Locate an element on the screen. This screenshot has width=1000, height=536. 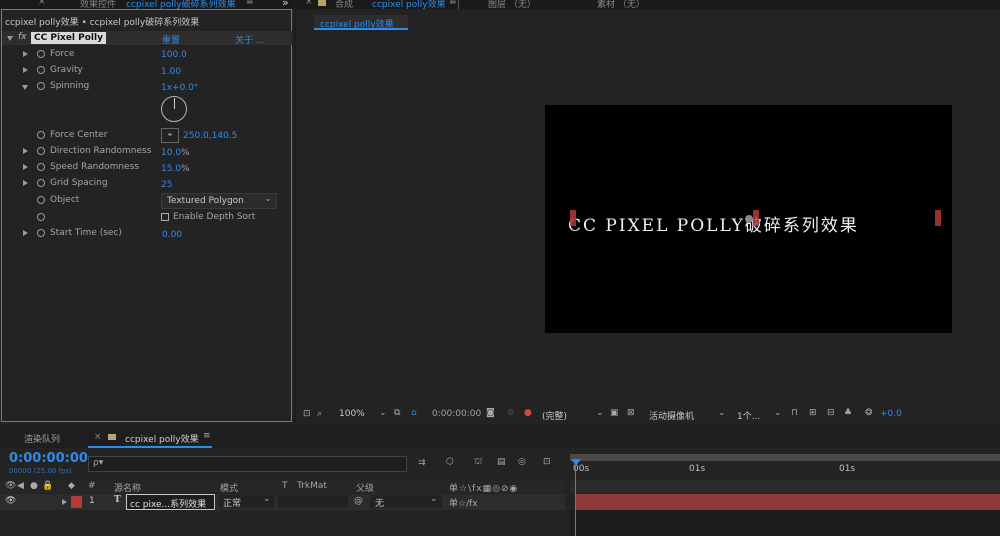
layer-name-field: cc pixe...系列效果 is located at coordinates (170, 502).